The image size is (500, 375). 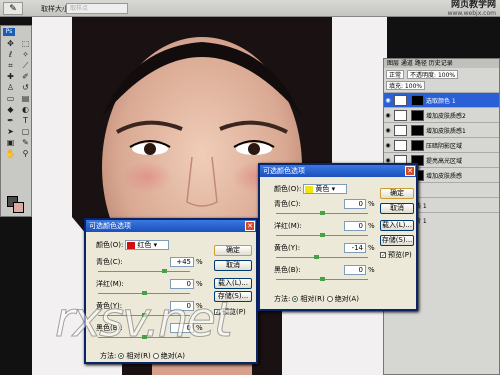 What do you see at coordinates (10, 65) in the screenshot?
I see `crop-tool-icon: ⌗` at bounding box center [10, 65].